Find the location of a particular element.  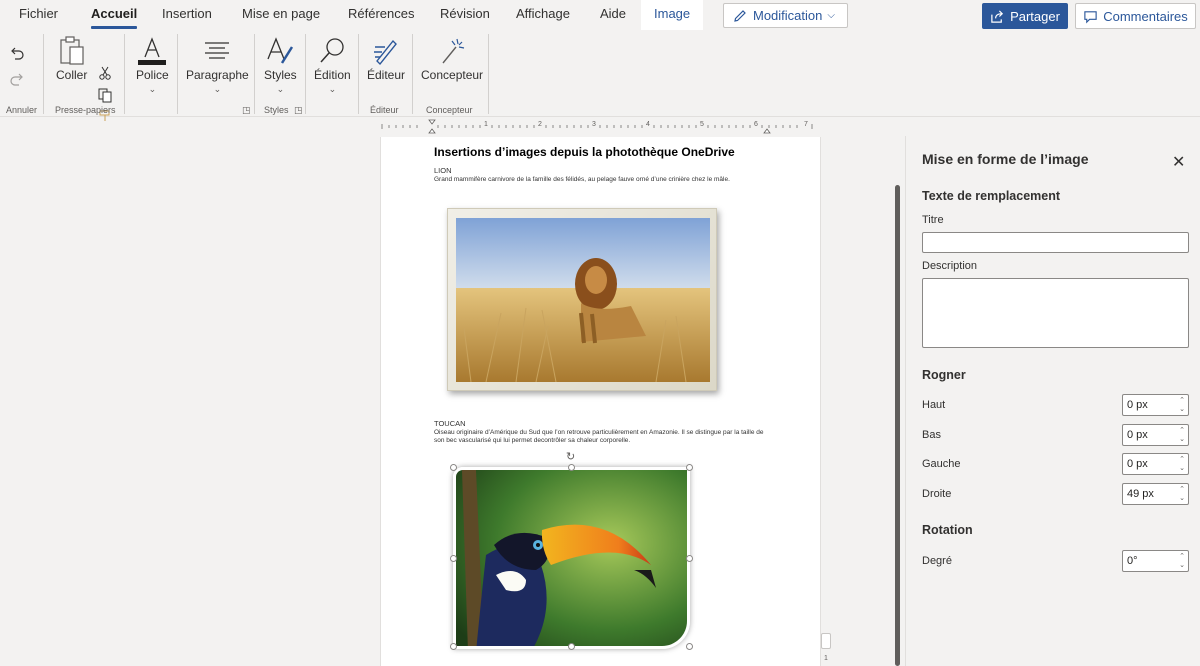

alt-text-section-title: Texte de remplacement is located at coordinates (991, 196).